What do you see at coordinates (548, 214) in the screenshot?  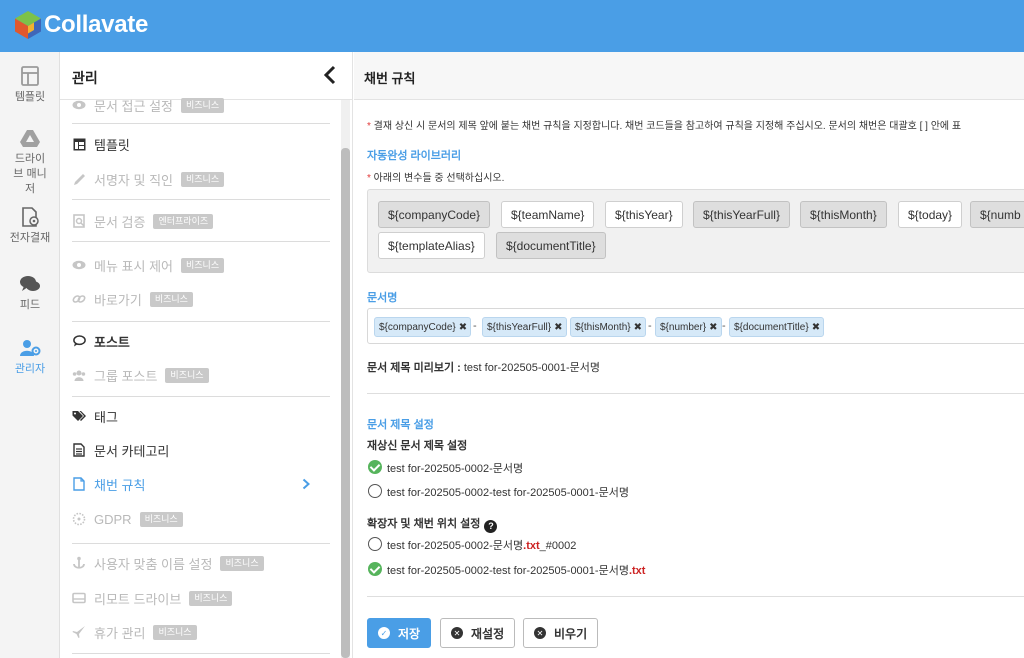 I see `variable-tag: ${teamName}` at bounding box center [548, 214].